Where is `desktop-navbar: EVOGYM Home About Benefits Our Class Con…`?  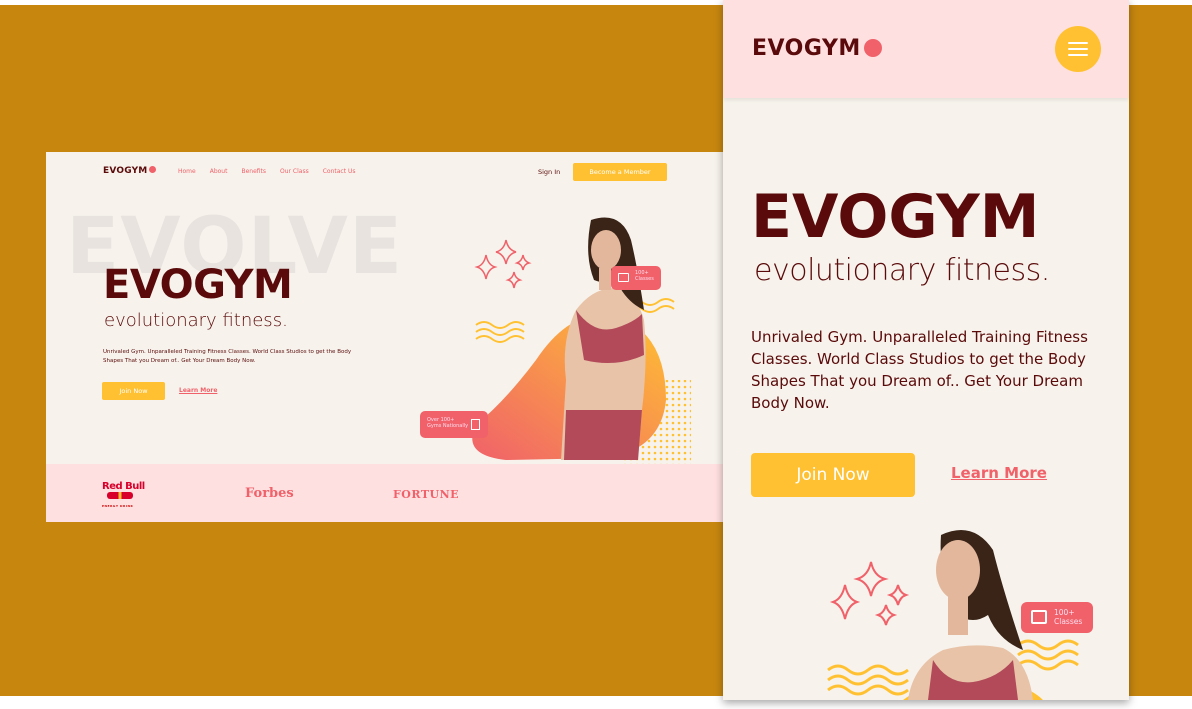
desktop-navbar: EVOGYM Home About Benefits Our Class Con… is located at coordinates (384, 172).